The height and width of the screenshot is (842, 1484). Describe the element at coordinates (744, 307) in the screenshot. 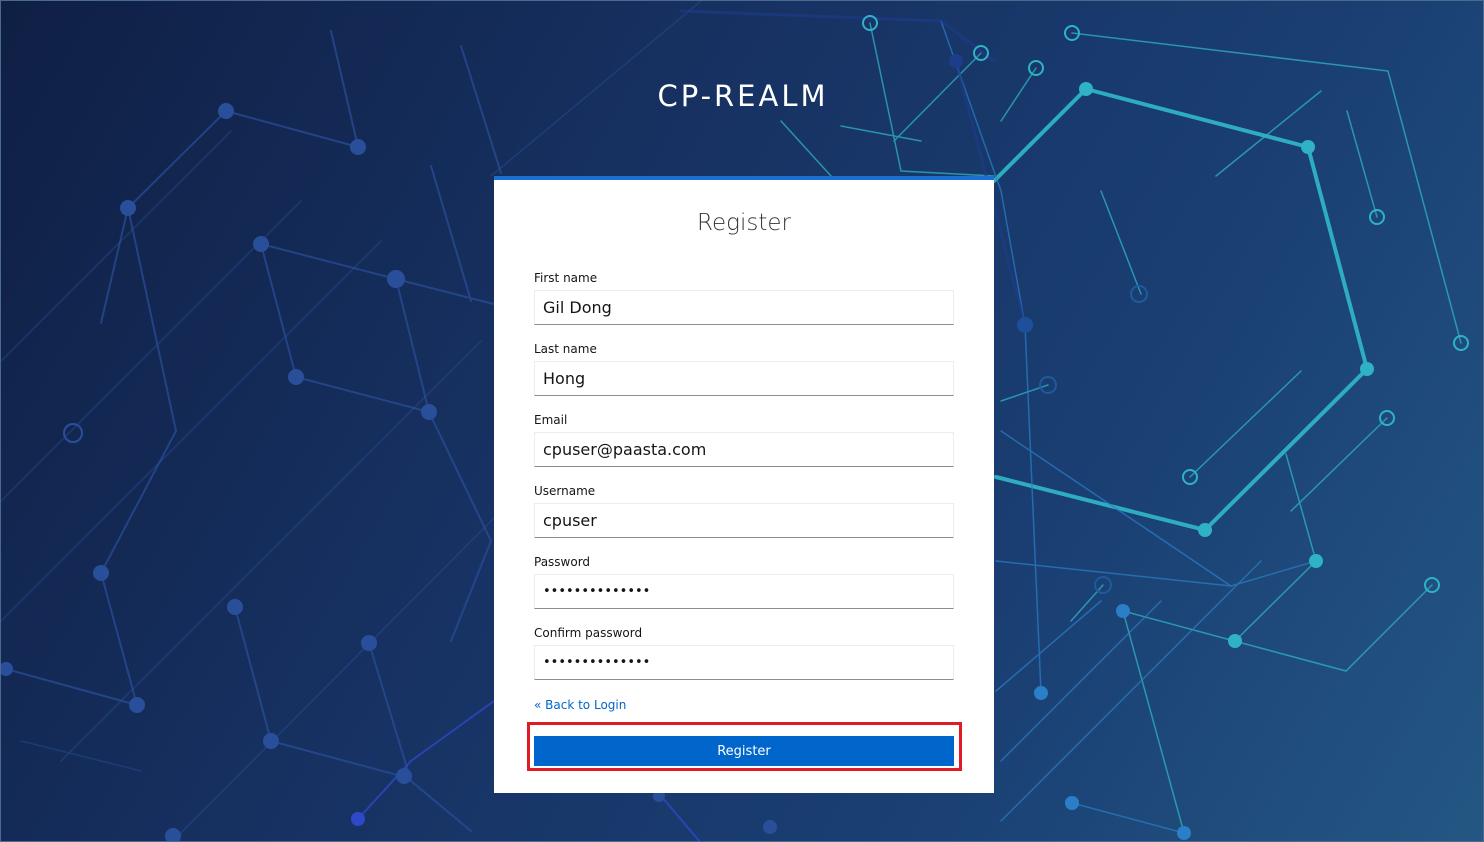

I see `first-name-field` at that location.